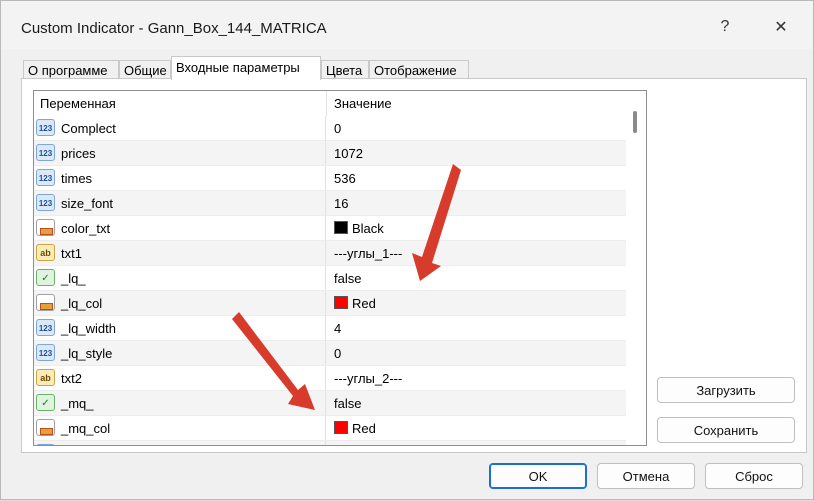 The width and height of the screenshot is (814, 501). I want to click on table-row: _mq_col Red, so click(330, 428).